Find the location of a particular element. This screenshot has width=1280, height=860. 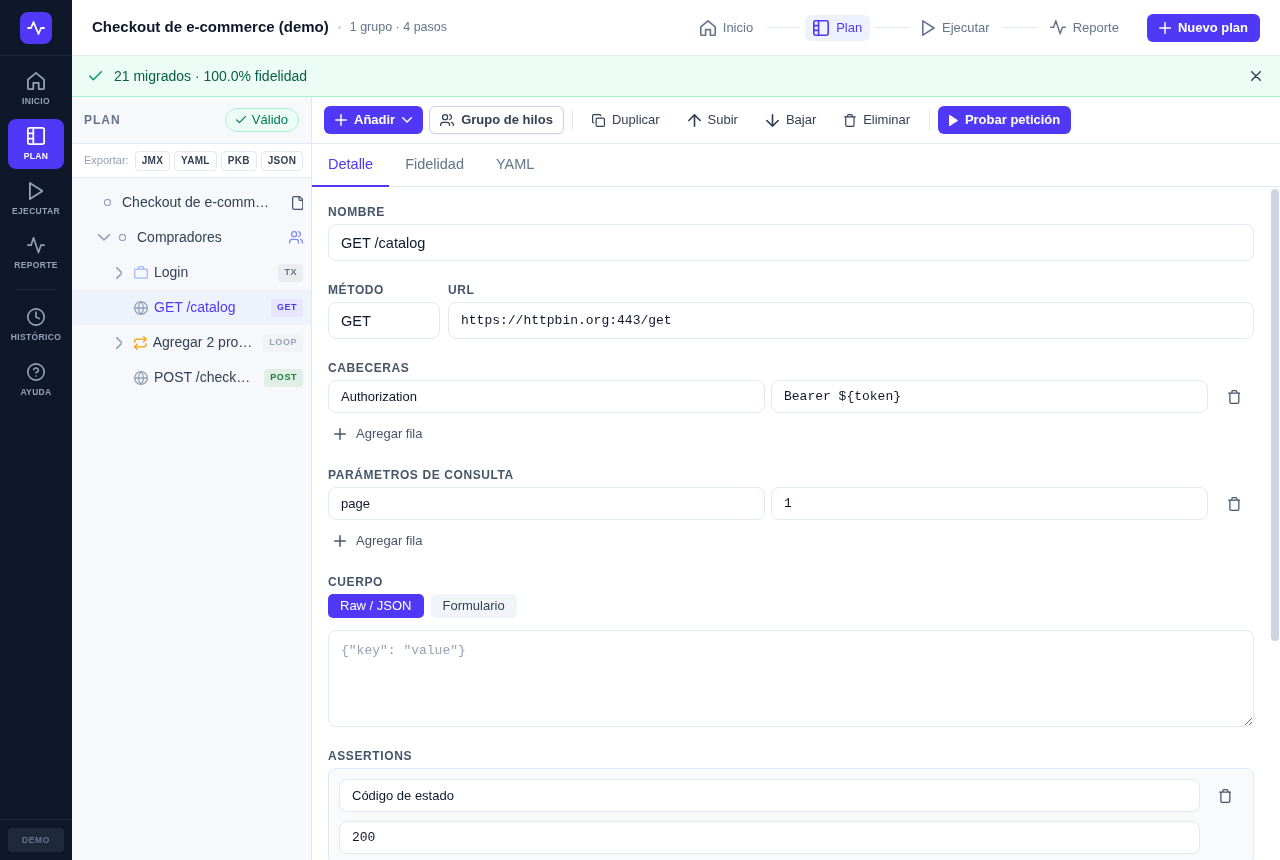

plan-summary: 1 grupo · 4 pasos is located at coordinates (398, 28).